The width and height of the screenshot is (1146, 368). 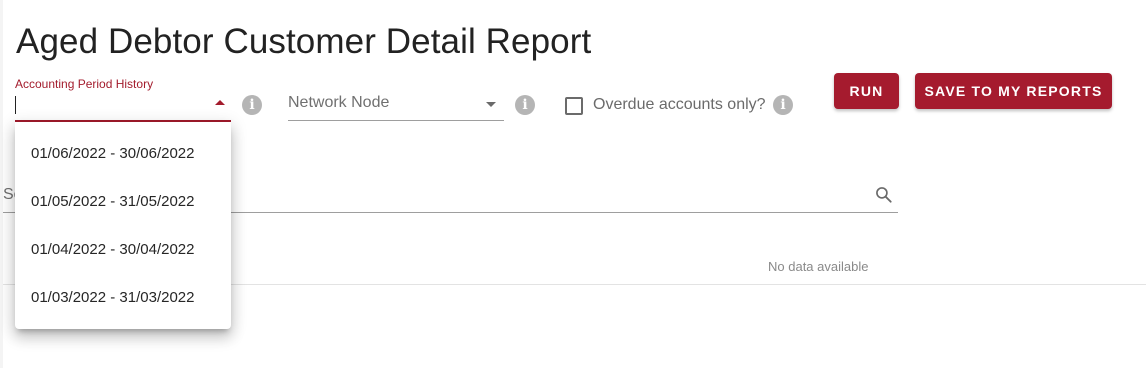 What do you see at coordinates (304, 41) in the screenshot?
I see `page-title: Aged Debtor Customer Detail Report` at bounding box center [304, 41].